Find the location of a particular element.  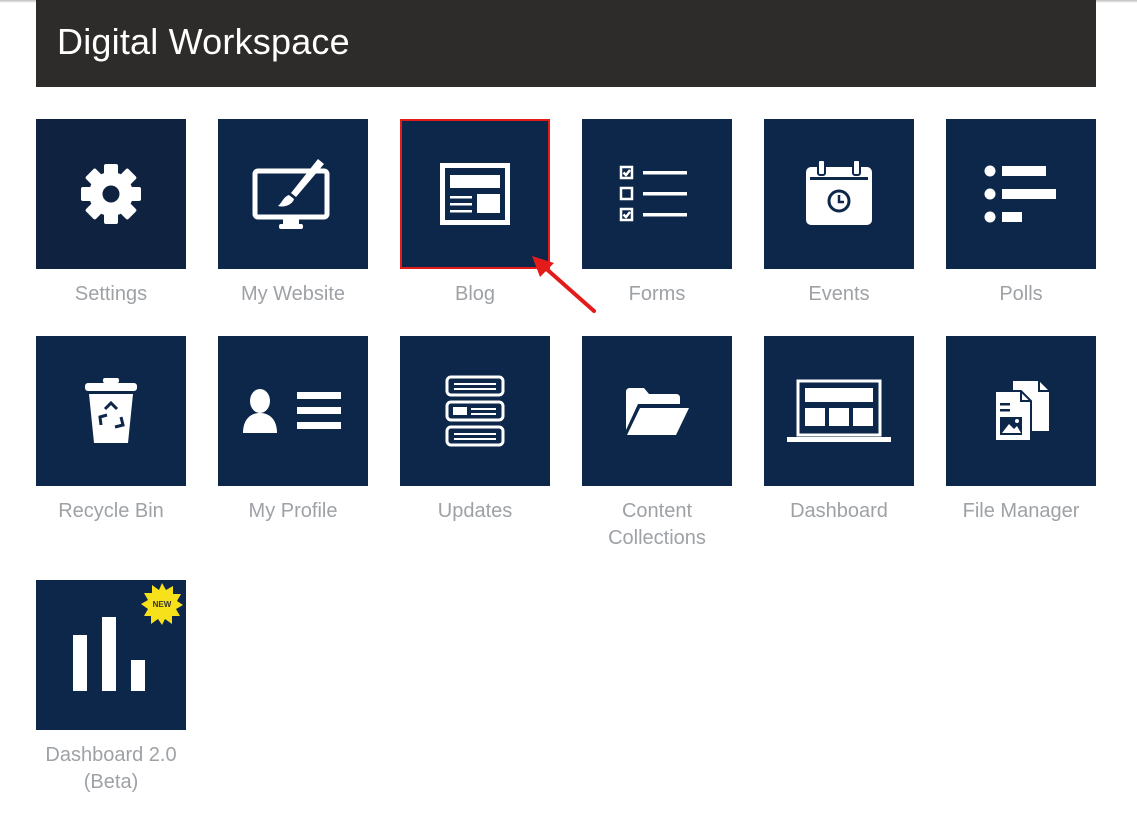

updates-list-icon is located at coordinates (475, 411).